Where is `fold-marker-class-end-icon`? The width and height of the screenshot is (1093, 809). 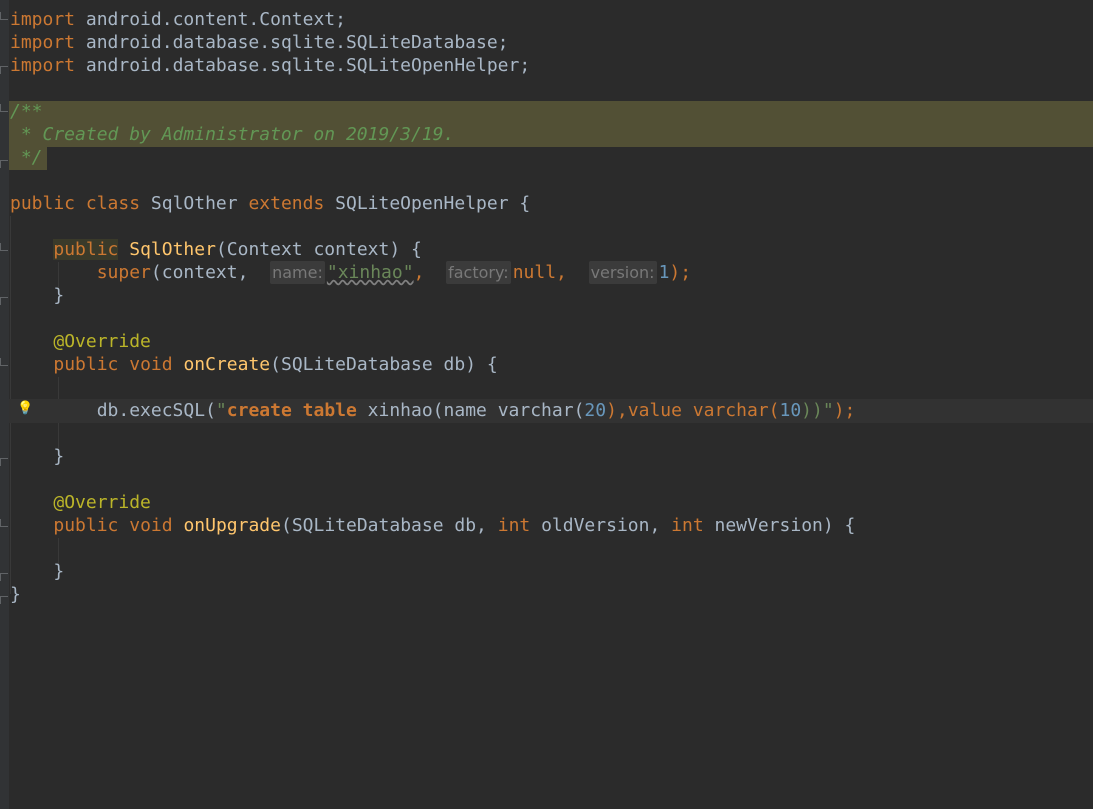 fold-marker-class-end-icon is located at coordinates (4, 600).